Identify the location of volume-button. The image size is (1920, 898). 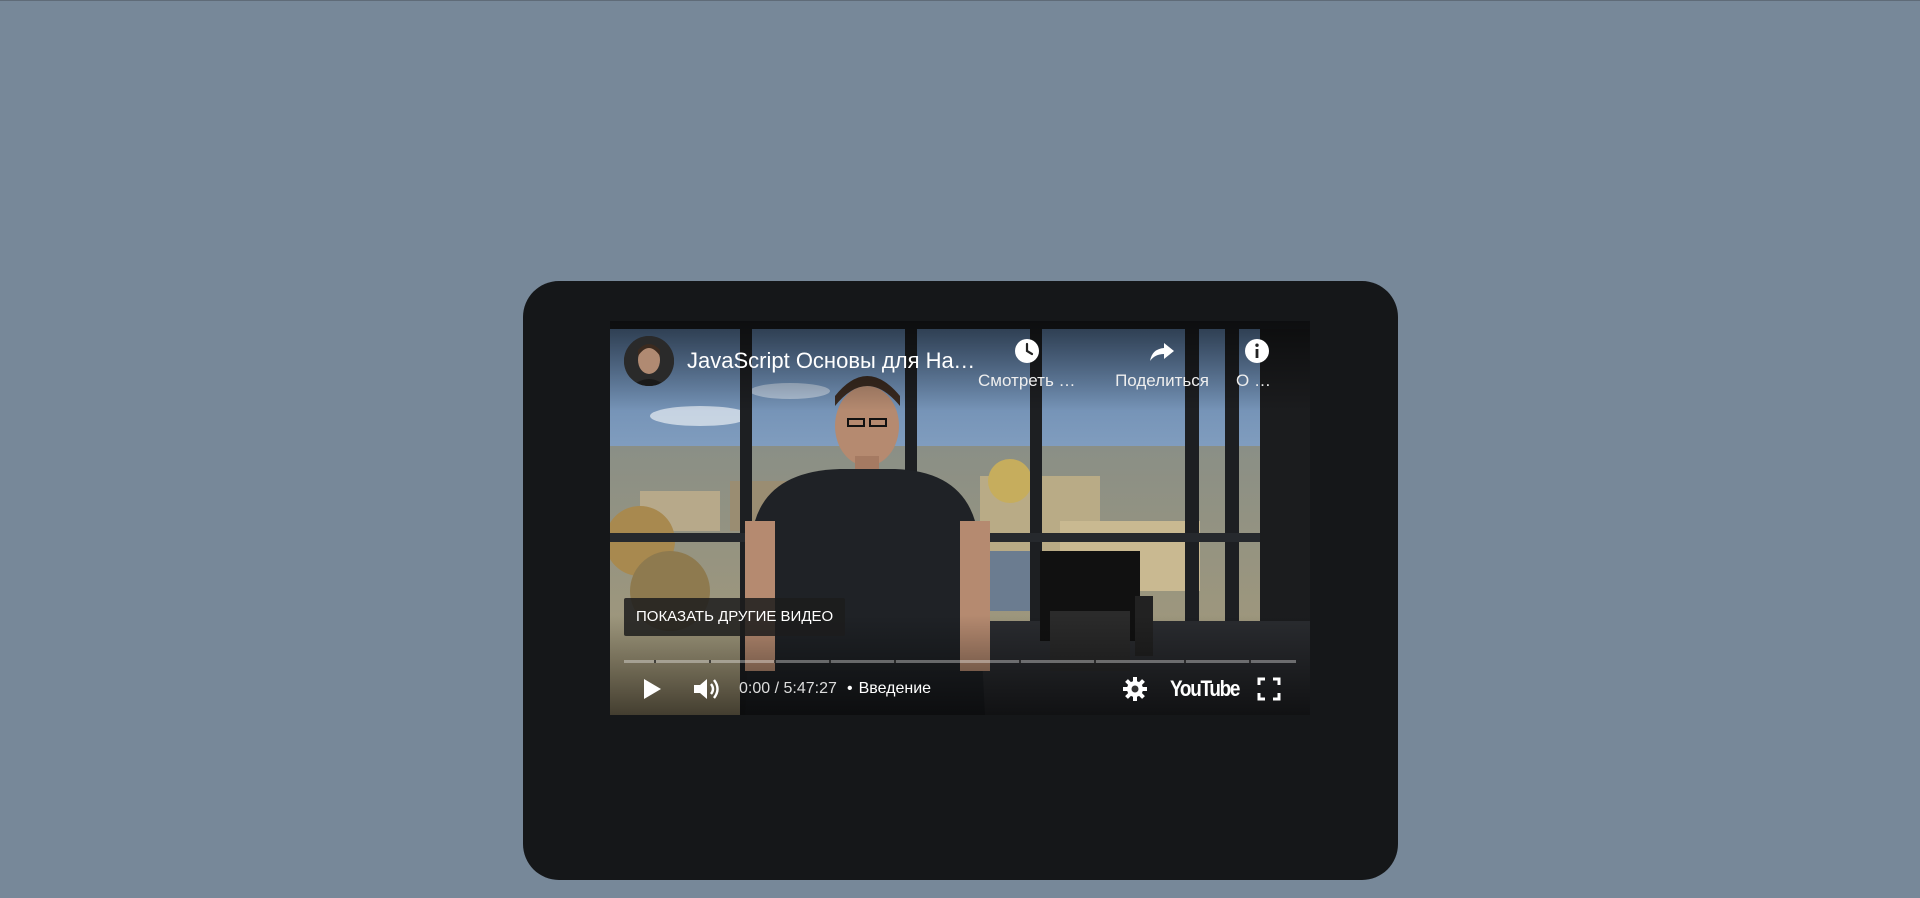
(707, 691).